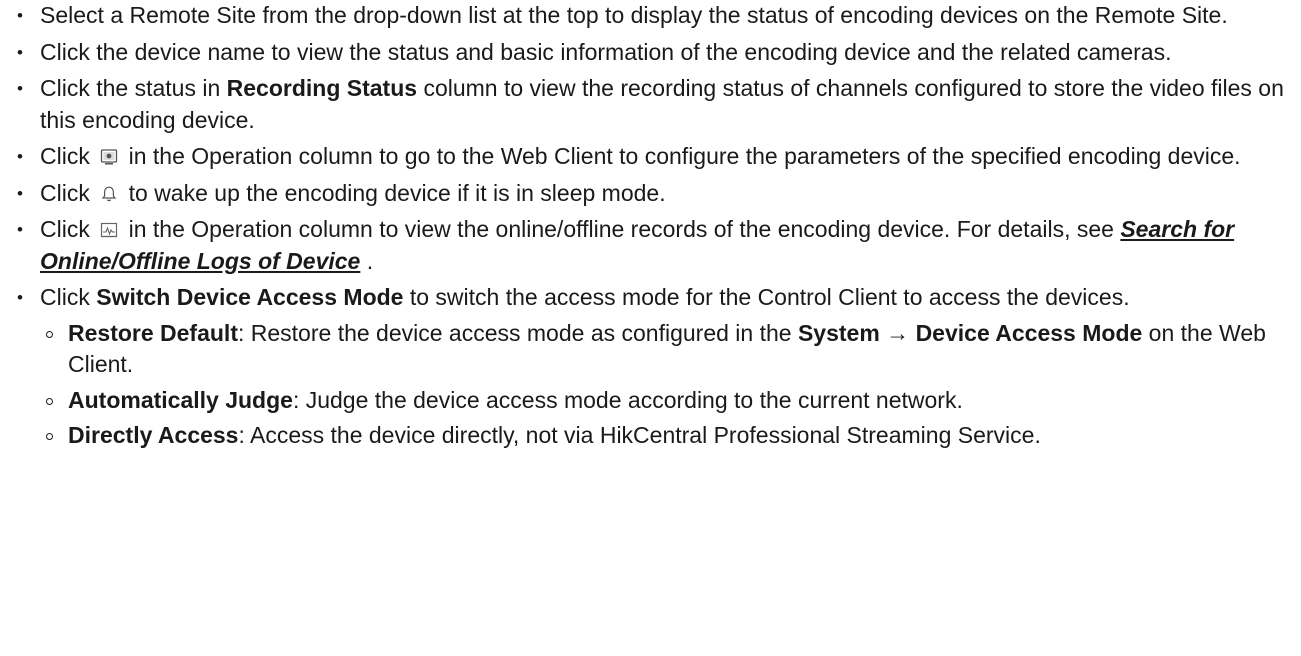 The height and width of the screenshot is (656, 1301). Describe the element at coordinates (109, 227) in the screenshot. I see `online-records-icon` at that location.